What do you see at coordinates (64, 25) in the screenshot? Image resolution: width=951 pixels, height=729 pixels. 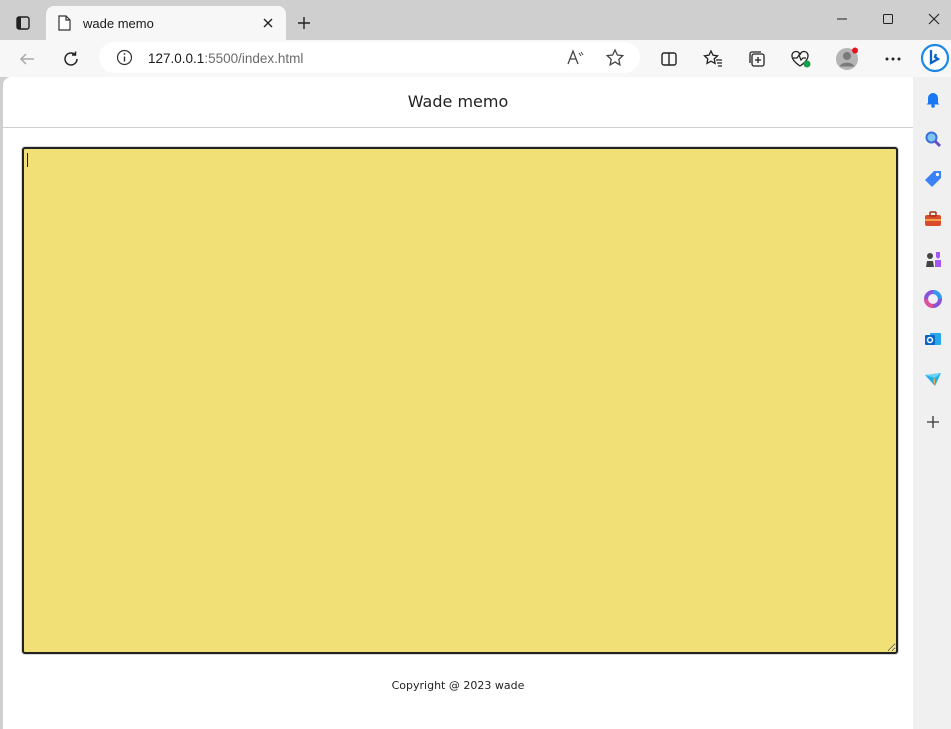 I see `document-icon` at bounding box center [64, 25].